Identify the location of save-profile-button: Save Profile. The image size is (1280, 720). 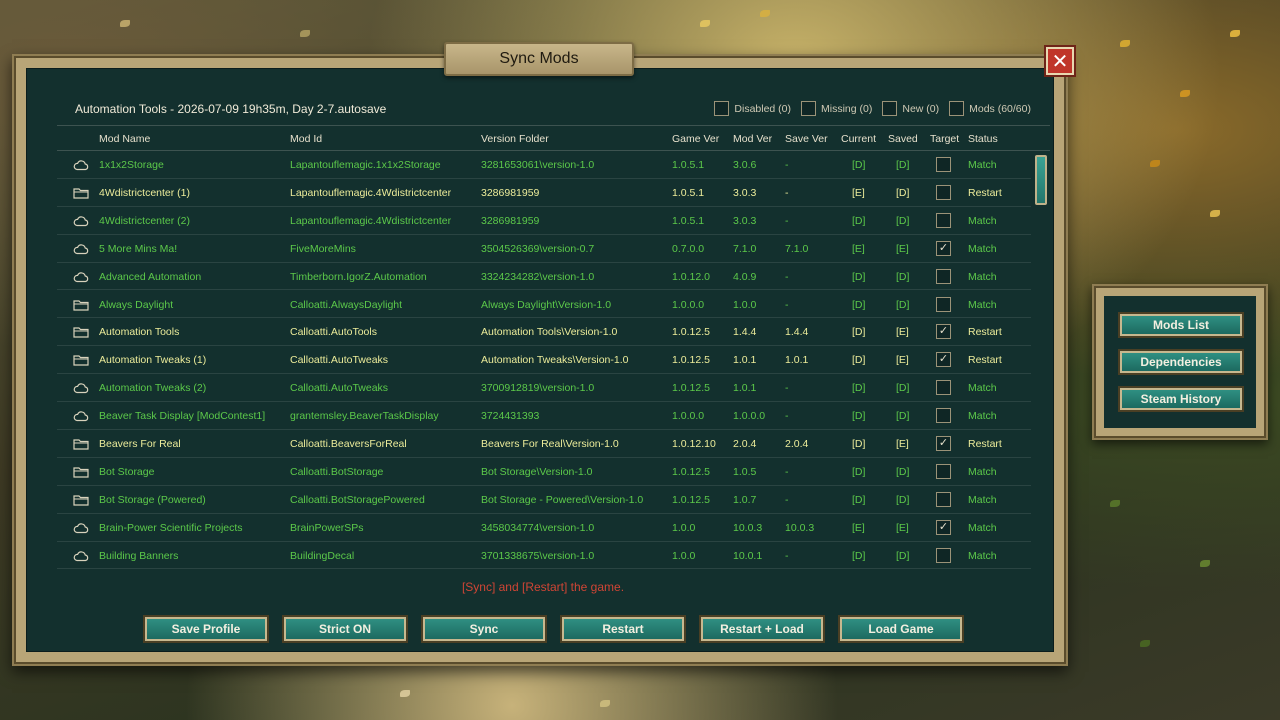
(206, 629).